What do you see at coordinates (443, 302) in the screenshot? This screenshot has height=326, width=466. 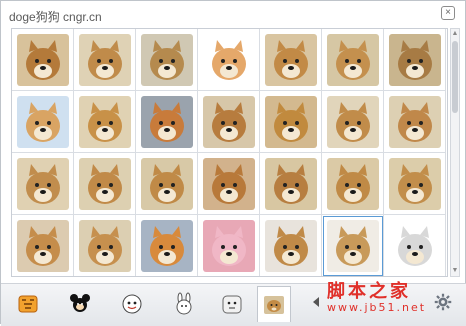 I see `gear-icon` at bounding box center [443, 302].